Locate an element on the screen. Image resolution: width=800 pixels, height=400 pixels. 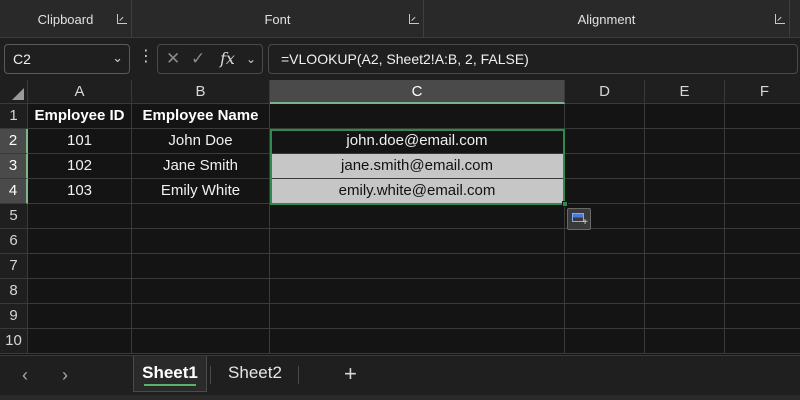
row-header-7: 7 is located at coordinates (14, 266).